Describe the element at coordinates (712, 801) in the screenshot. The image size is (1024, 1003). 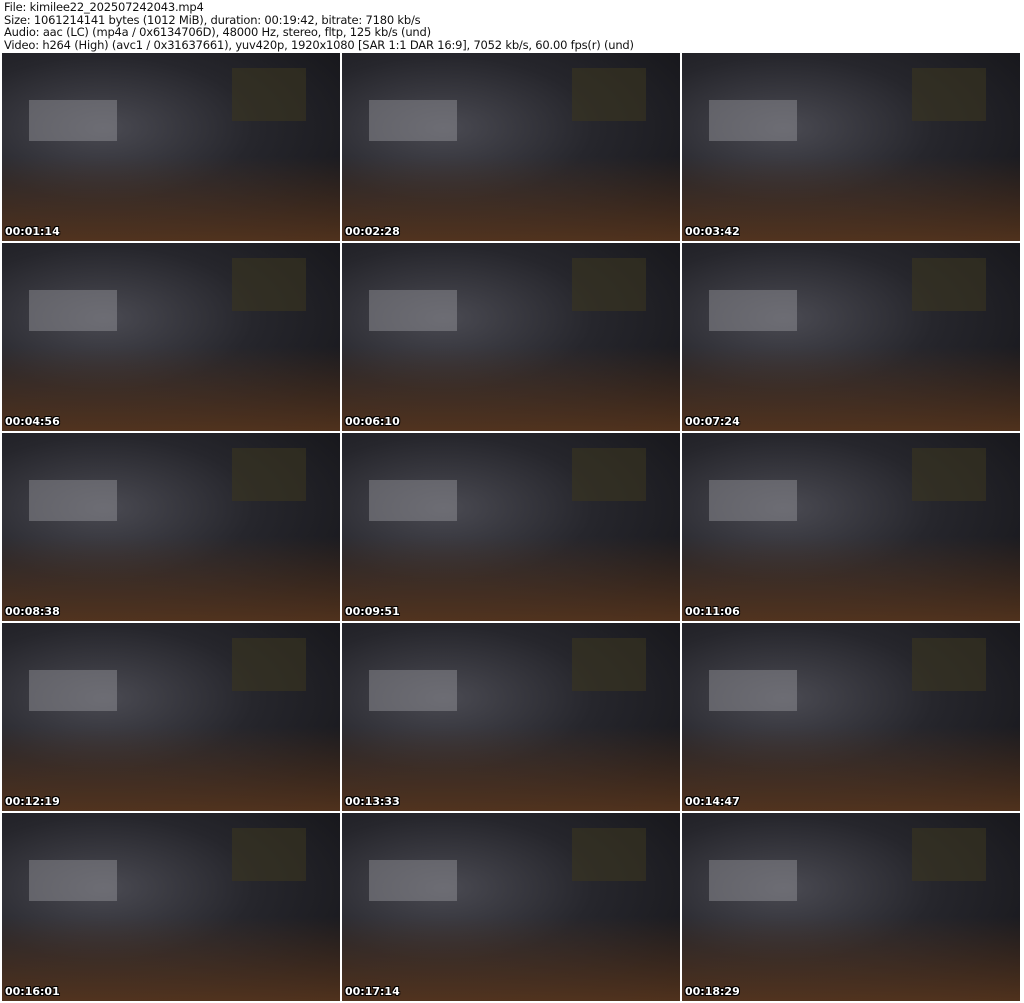
I see `thumbnail-timestamp: 00:14:47` at that location.